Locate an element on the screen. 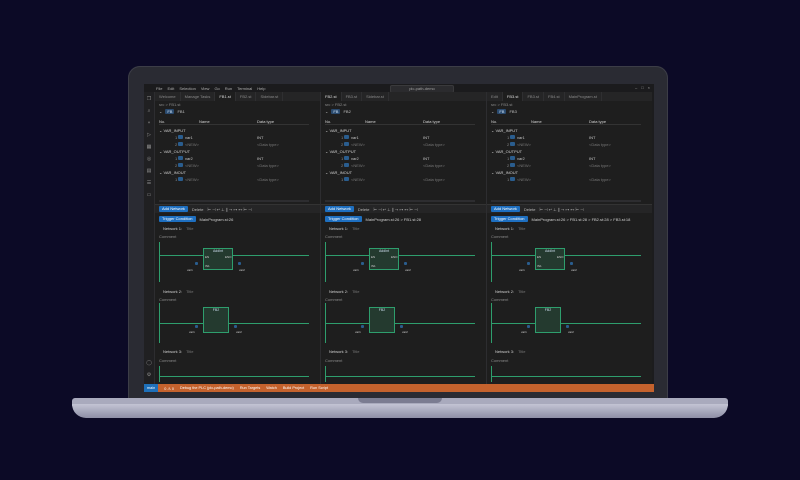  menu-terminal: Terminal is located at coordinates (244, 88).